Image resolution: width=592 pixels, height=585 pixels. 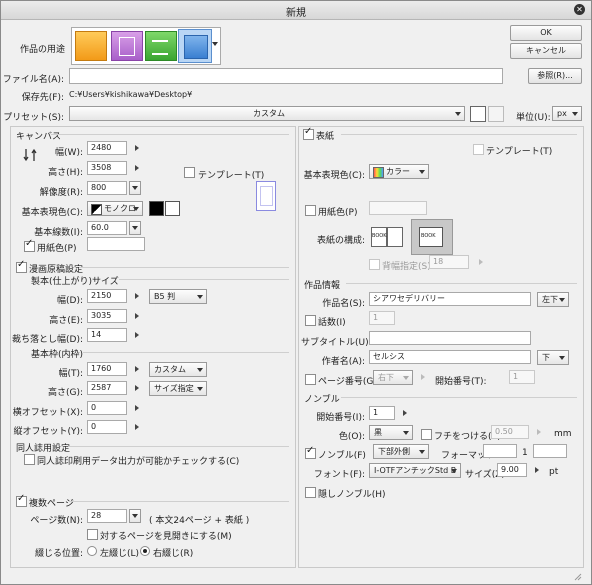 What do you see at coordinates (156, 208) in the screenshot?
I see `black-swatch` at bounding box center [156, 208].